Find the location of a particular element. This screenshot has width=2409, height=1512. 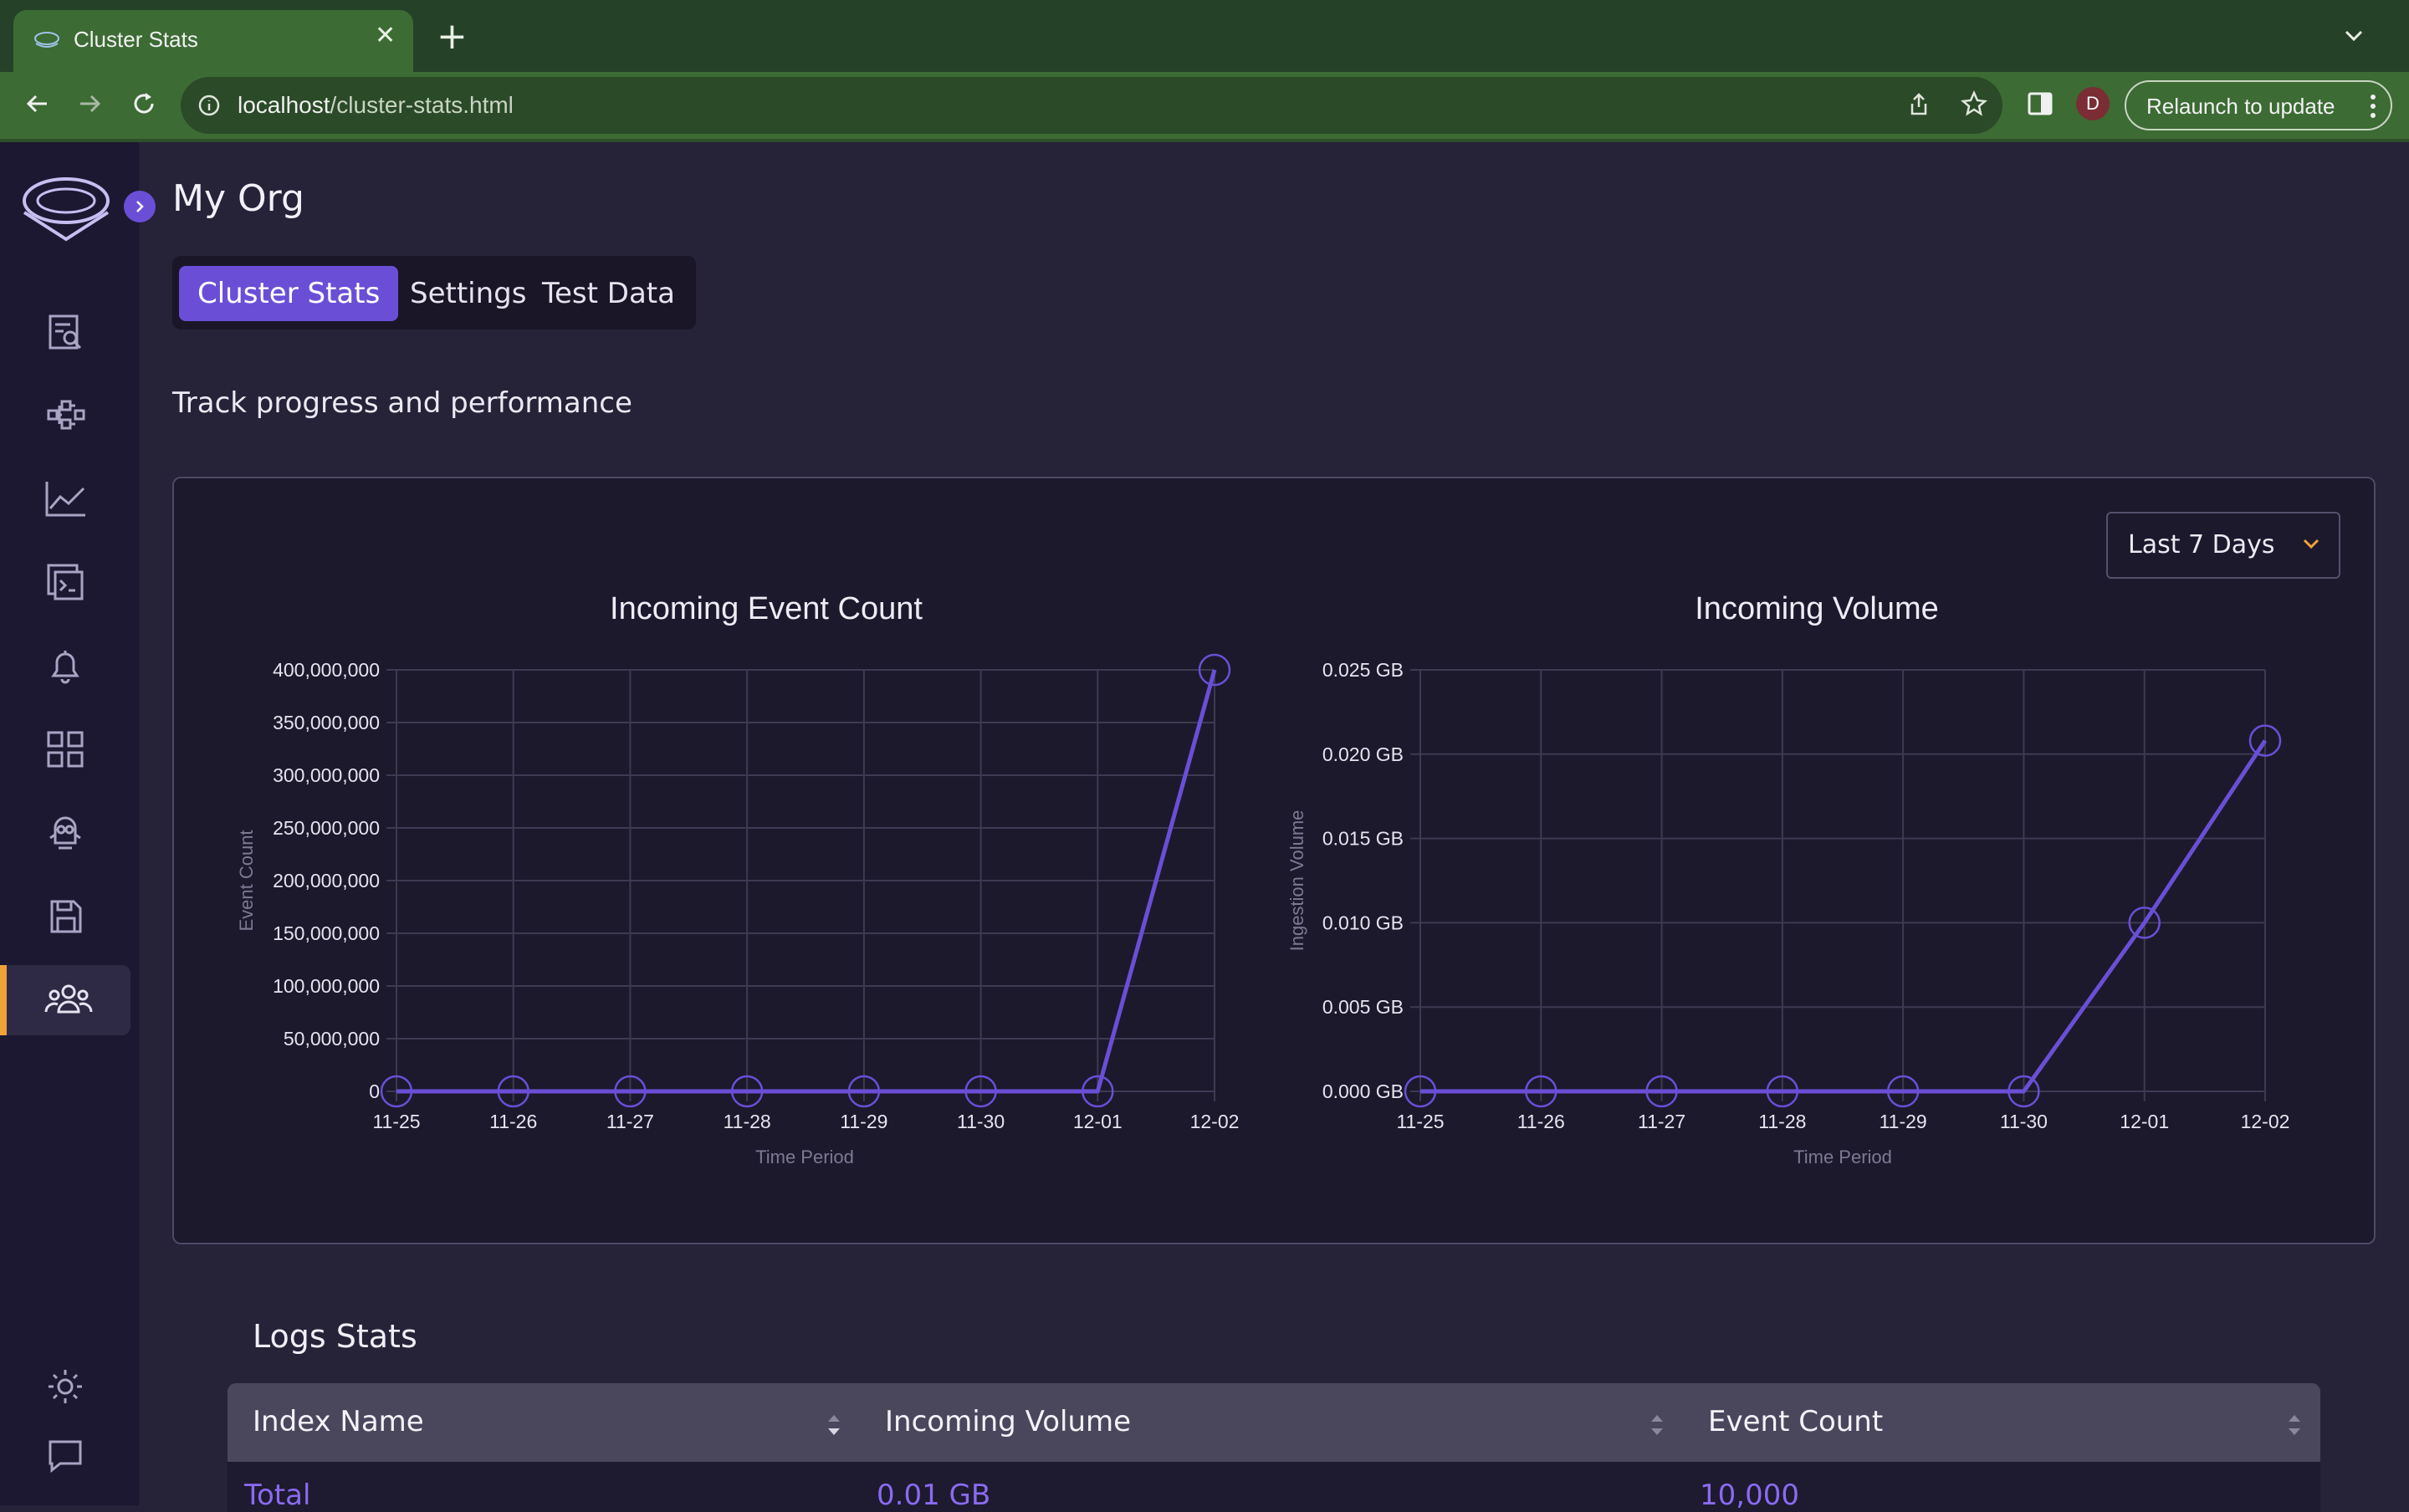

y-tick-label: 200,000,000 is located at coordinates (326, 880).